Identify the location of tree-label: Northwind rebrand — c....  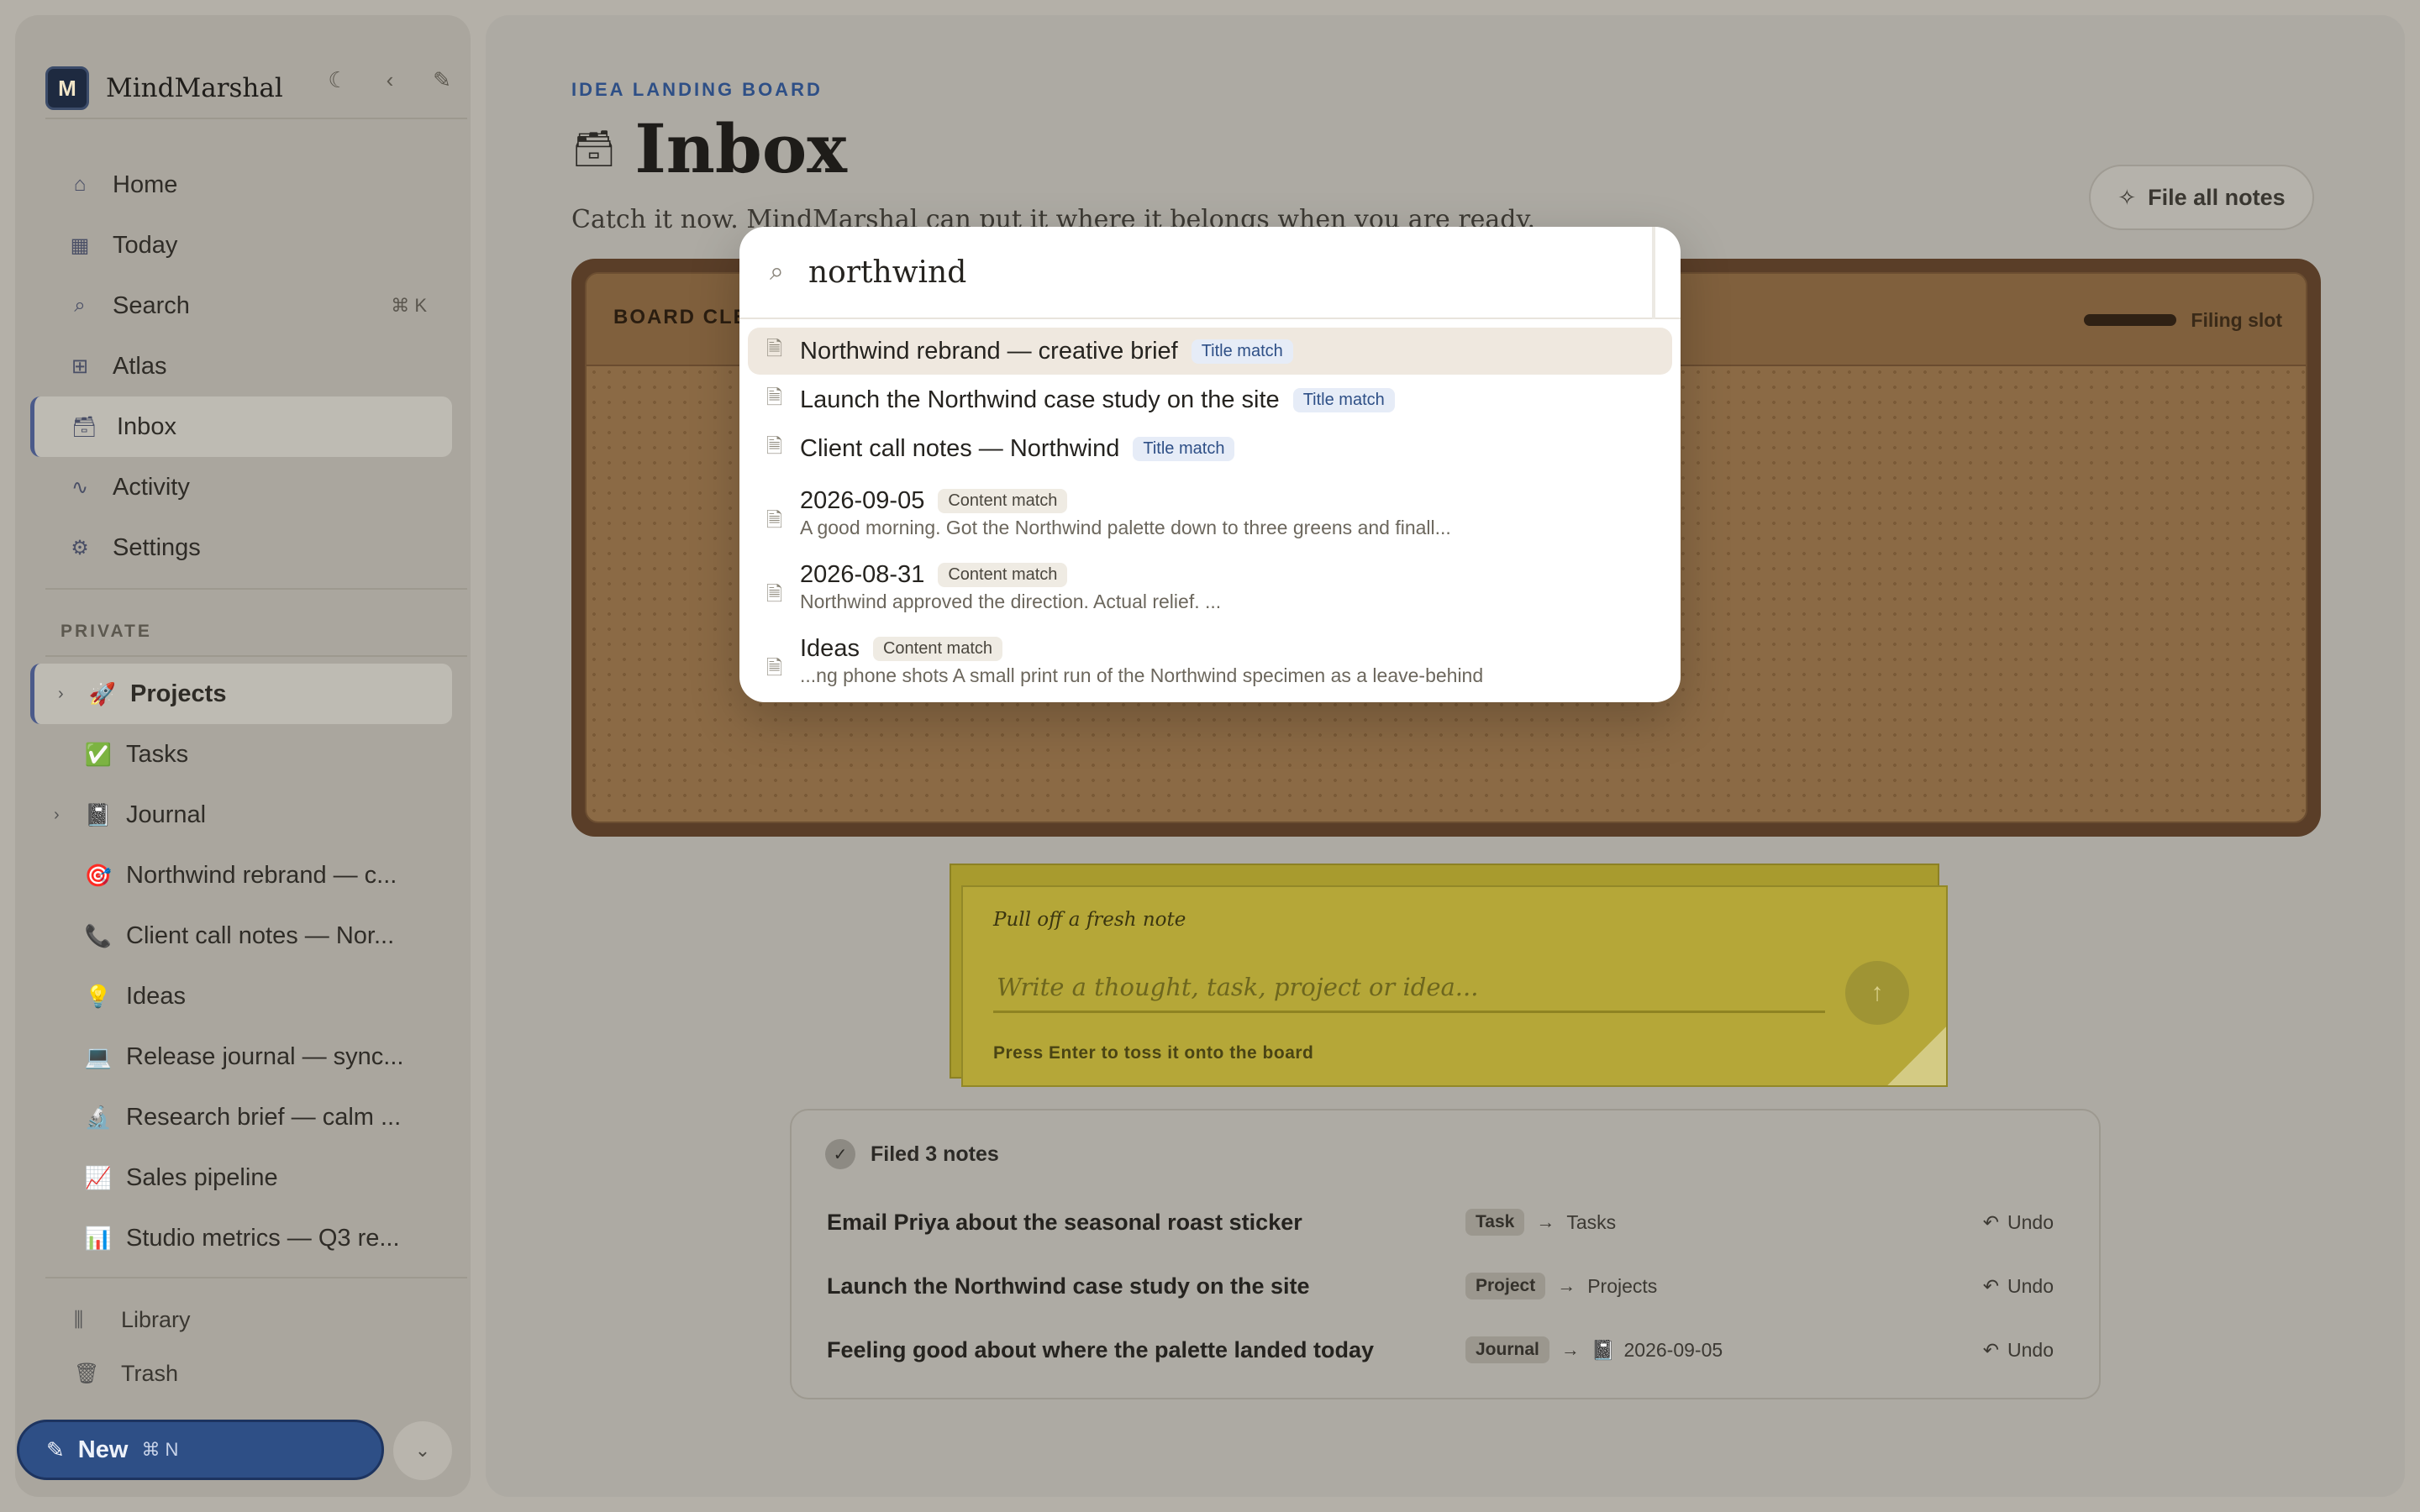
(261, 875).